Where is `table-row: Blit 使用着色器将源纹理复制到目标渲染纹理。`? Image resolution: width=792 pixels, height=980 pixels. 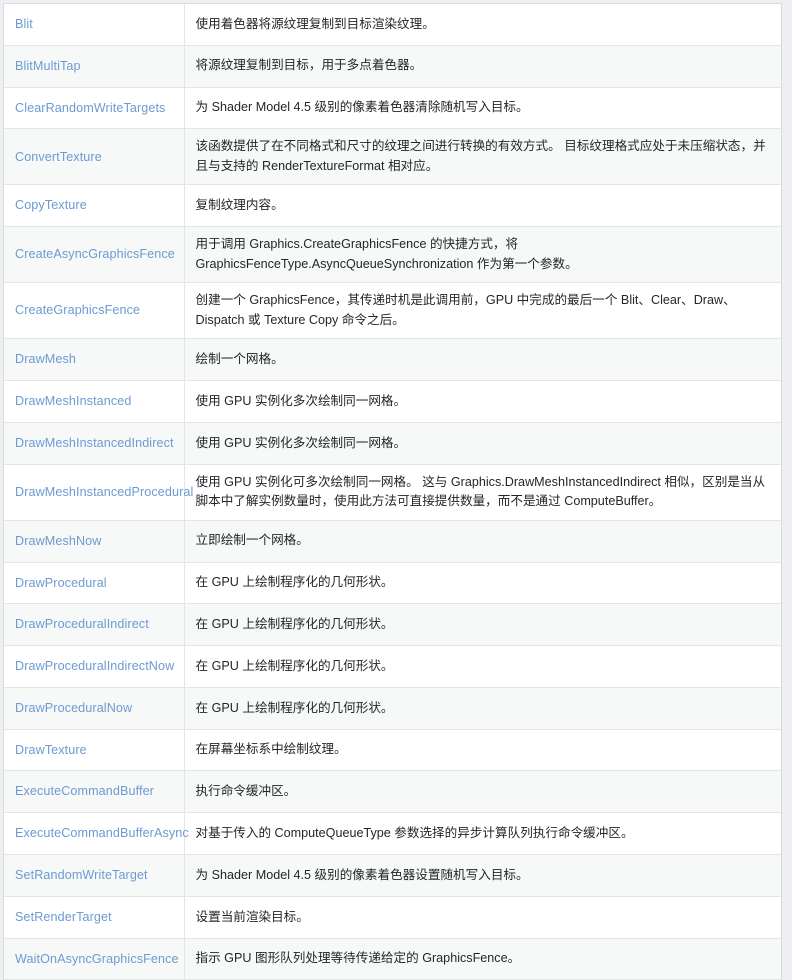
table-row: Blit 使用着色器将源纹理复制到目标渲染纹理。 is located at coordinates (392, 25).